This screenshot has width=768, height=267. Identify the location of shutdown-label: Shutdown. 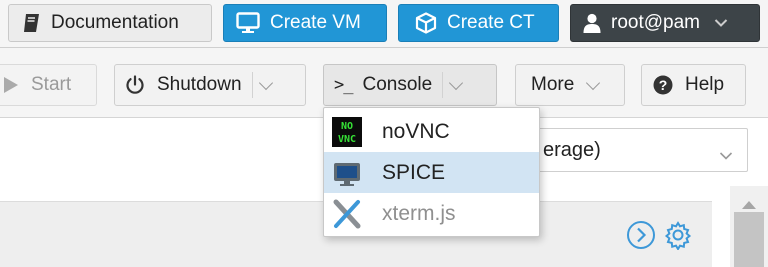
(199, 84).